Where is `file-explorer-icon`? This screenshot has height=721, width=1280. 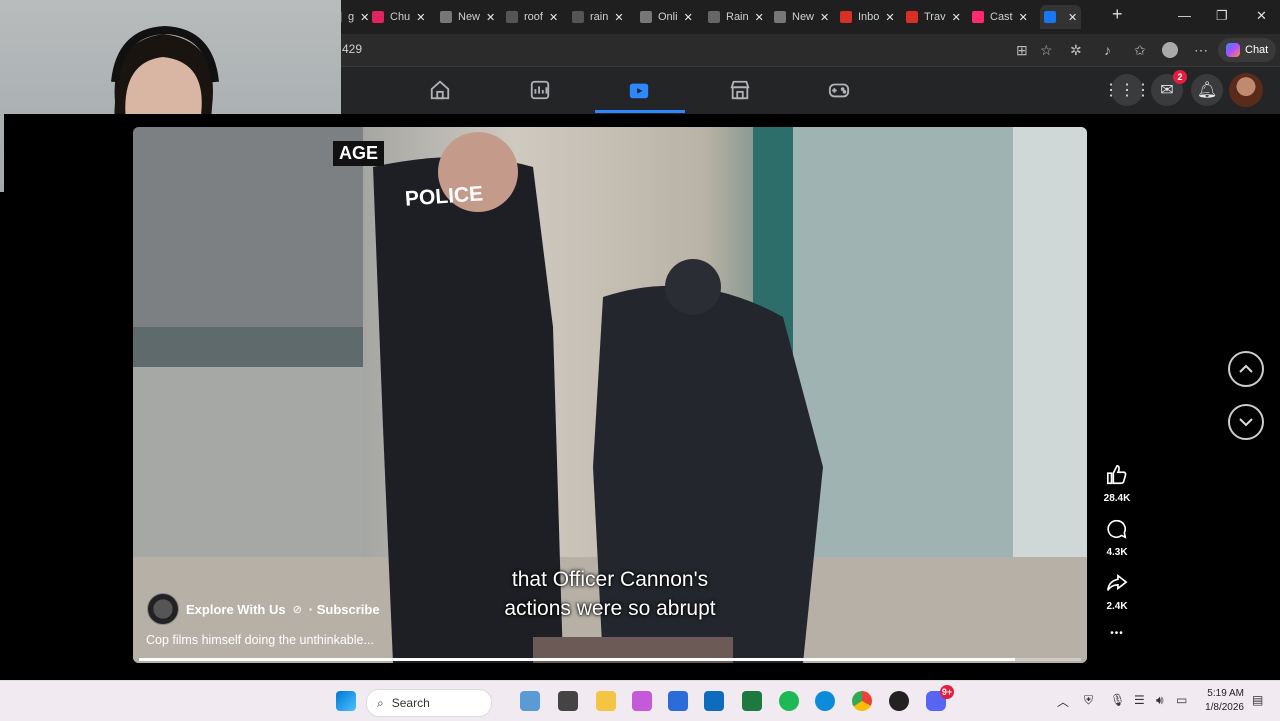 file-explorer-icon is located at coordinates (606, 701).